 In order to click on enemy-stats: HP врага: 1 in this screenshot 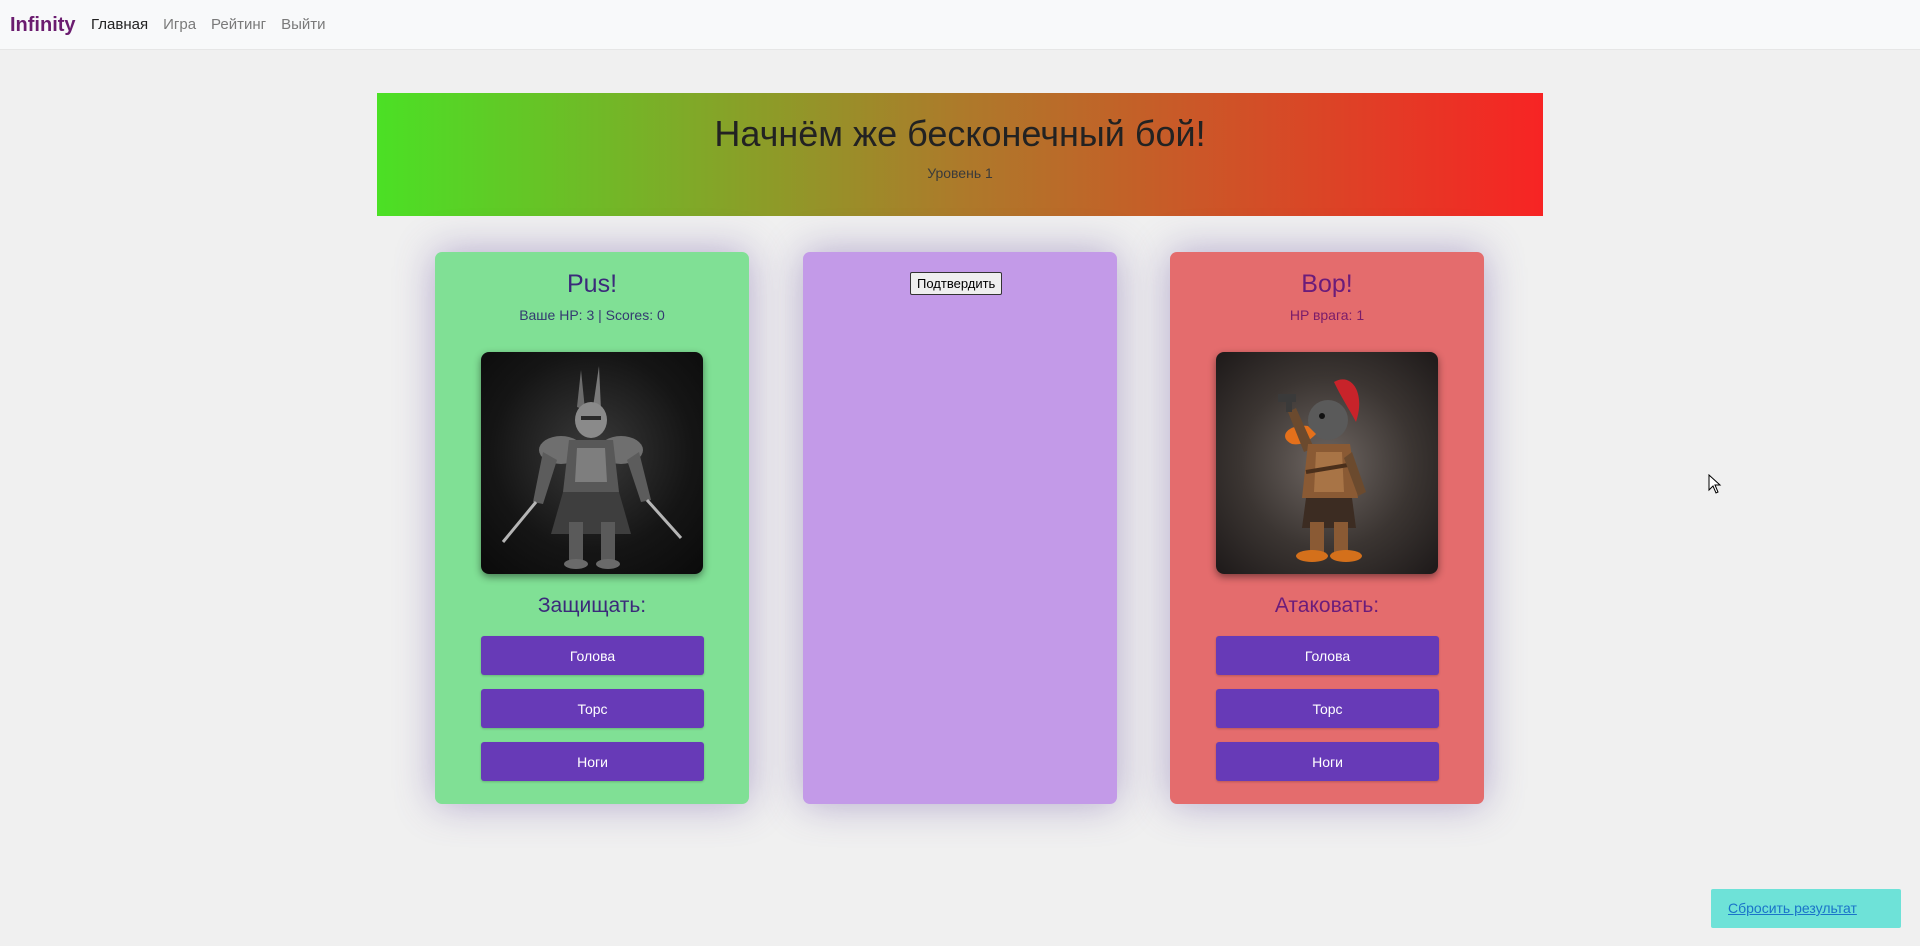, I will do `click(1327, 315)`.